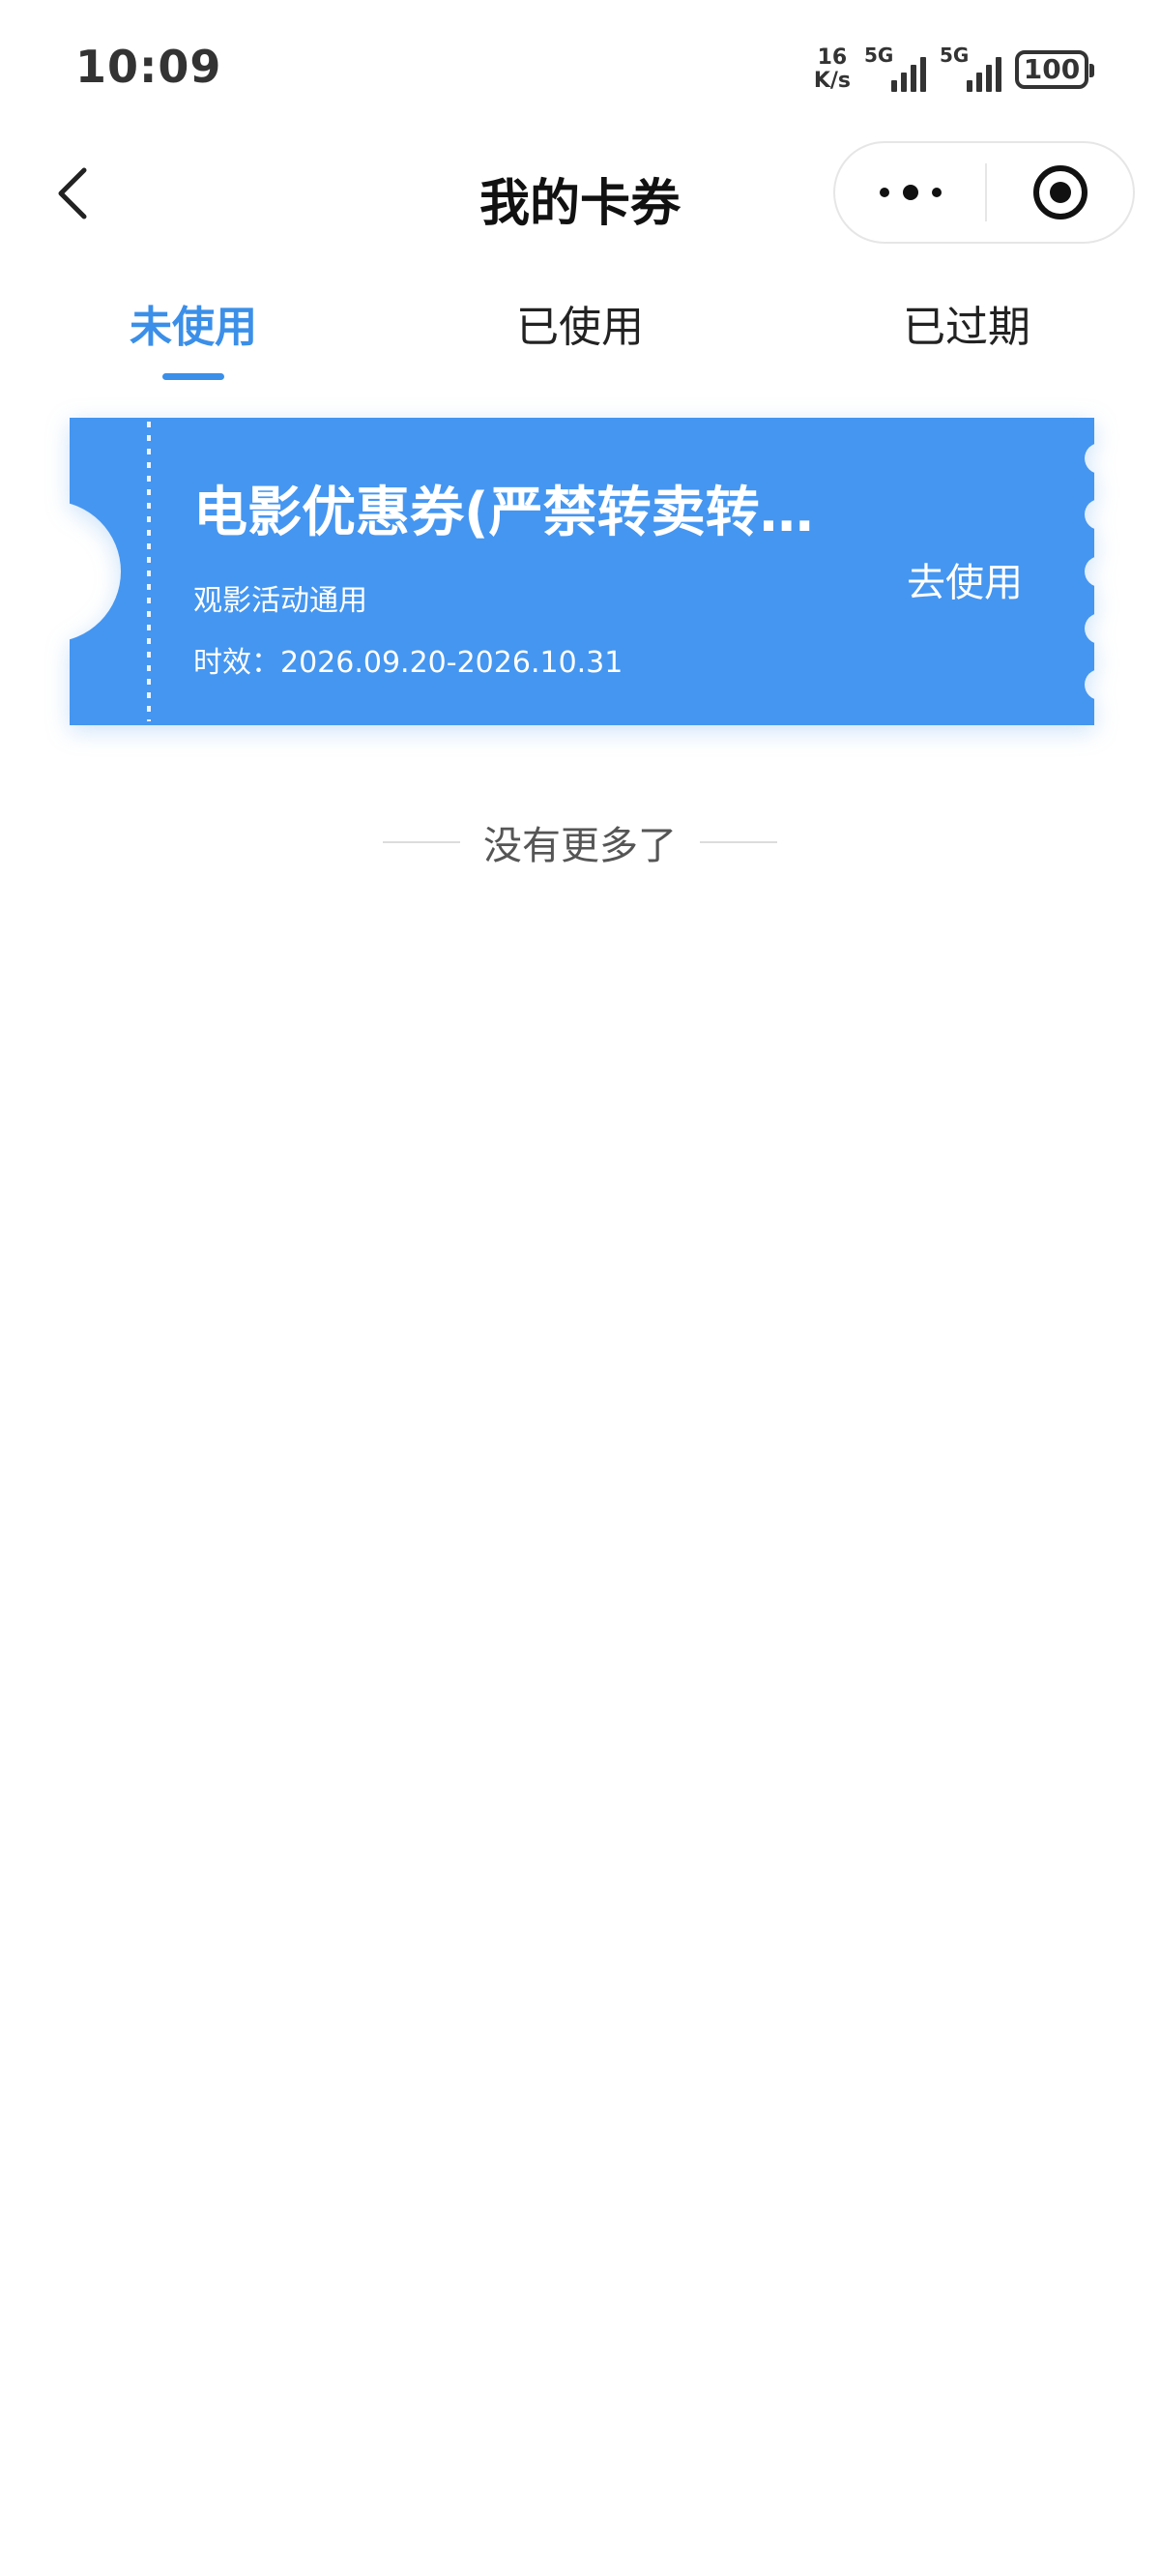  What do you see at coordinates (832, 81) in the screenshot?
I see `net-speed-unit: K/s` at bounding box center [832, 81].